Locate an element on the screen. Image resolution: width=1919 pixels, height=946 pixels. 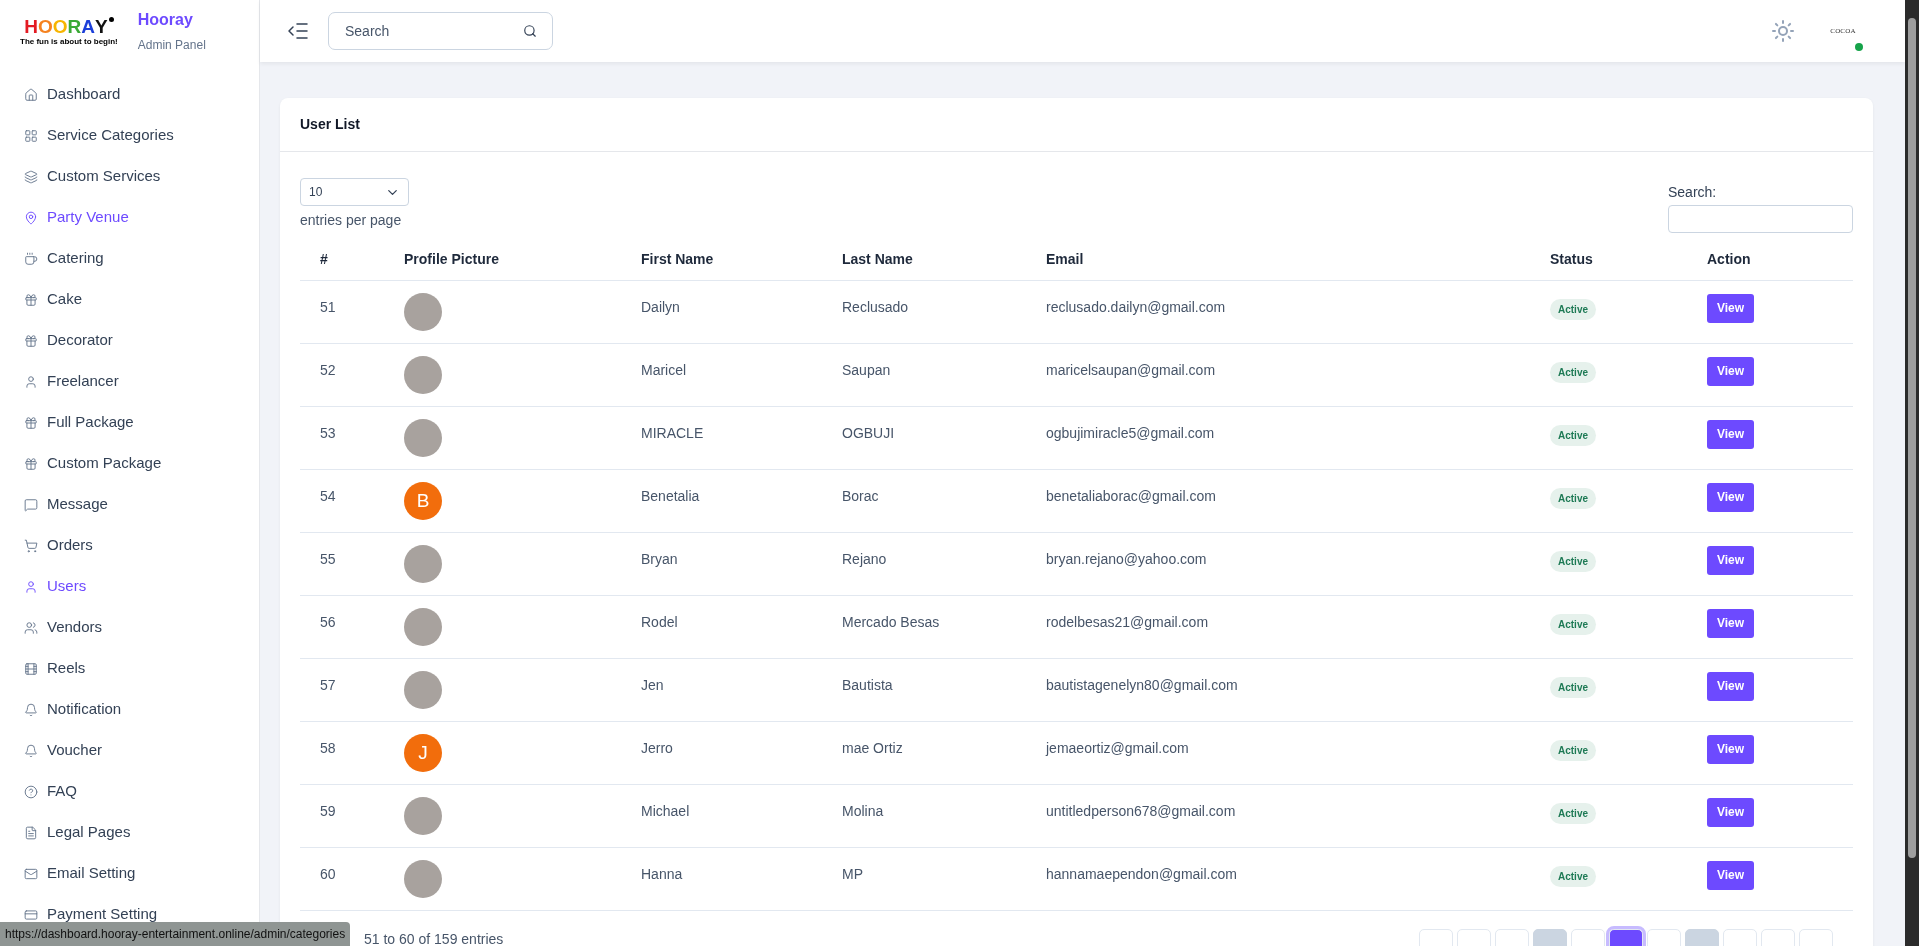
sidebar-item: Message is located at coordinates (129, 504).